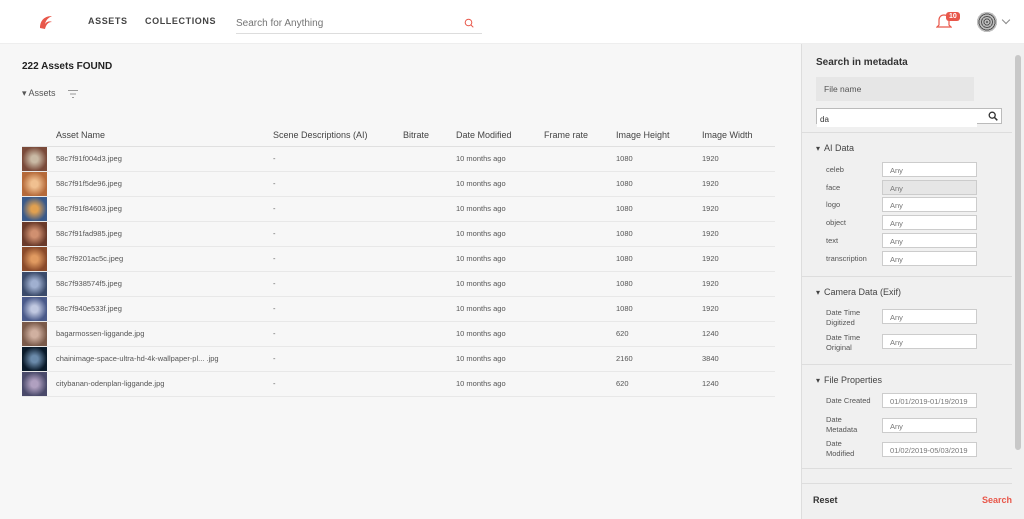 The width and height of the screenshot is (1024, 519). What do you see at coordinates (338, 135) in the screenshot?
I see `column-header: Scene Descriptions (AI)` at bounding box center [338, 135].